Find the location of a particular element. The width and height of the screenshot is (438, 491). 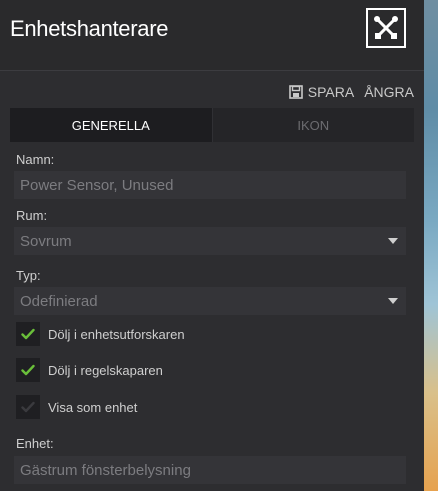

room-value: Sovrum is located at coordinates (46, 241).